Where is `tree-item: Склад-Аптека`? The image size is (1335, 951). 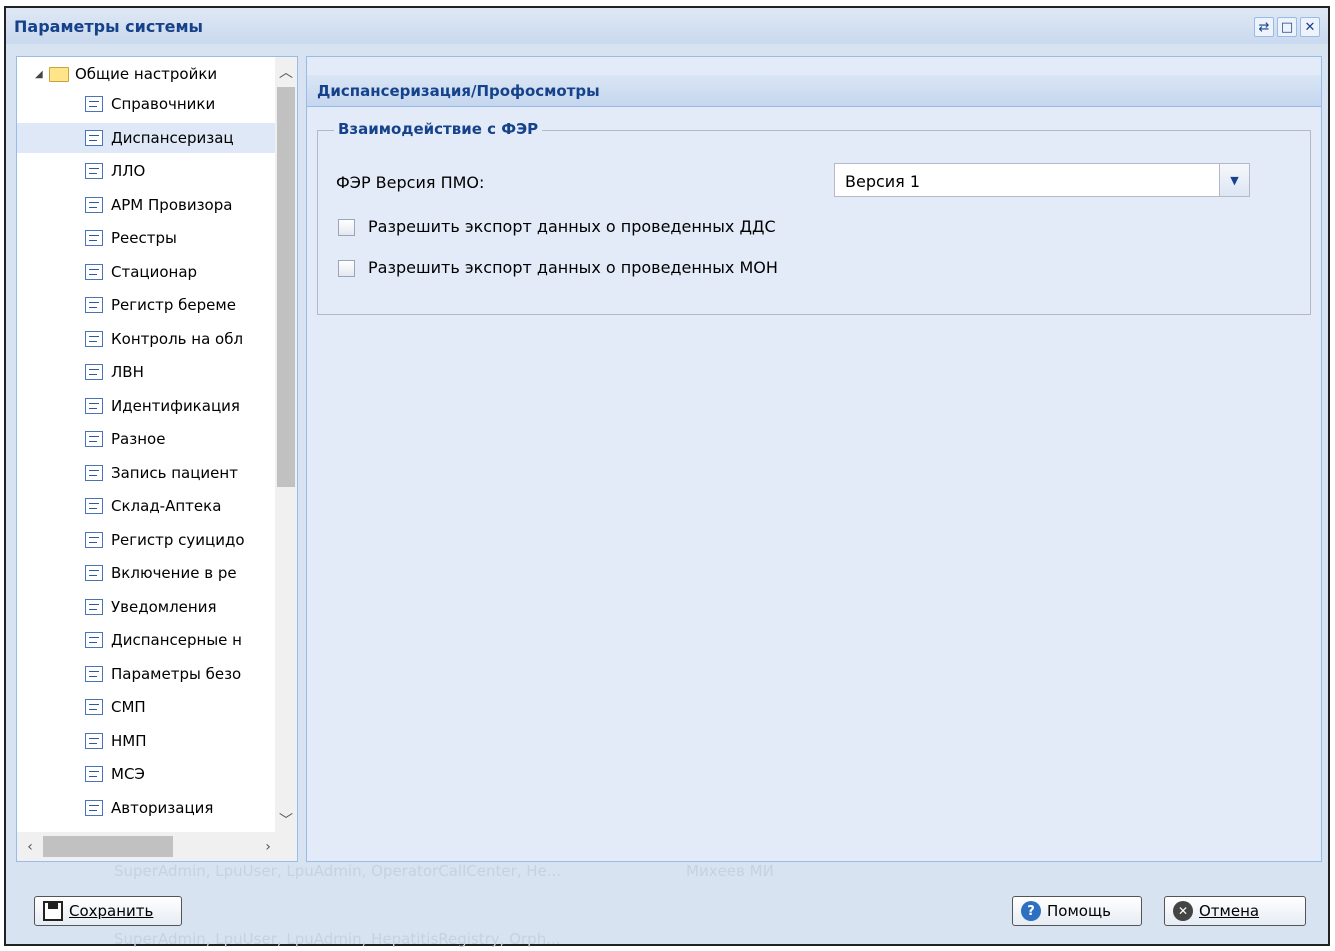 tree-item: Склад-Аптека is located at coordinates (146, 506).